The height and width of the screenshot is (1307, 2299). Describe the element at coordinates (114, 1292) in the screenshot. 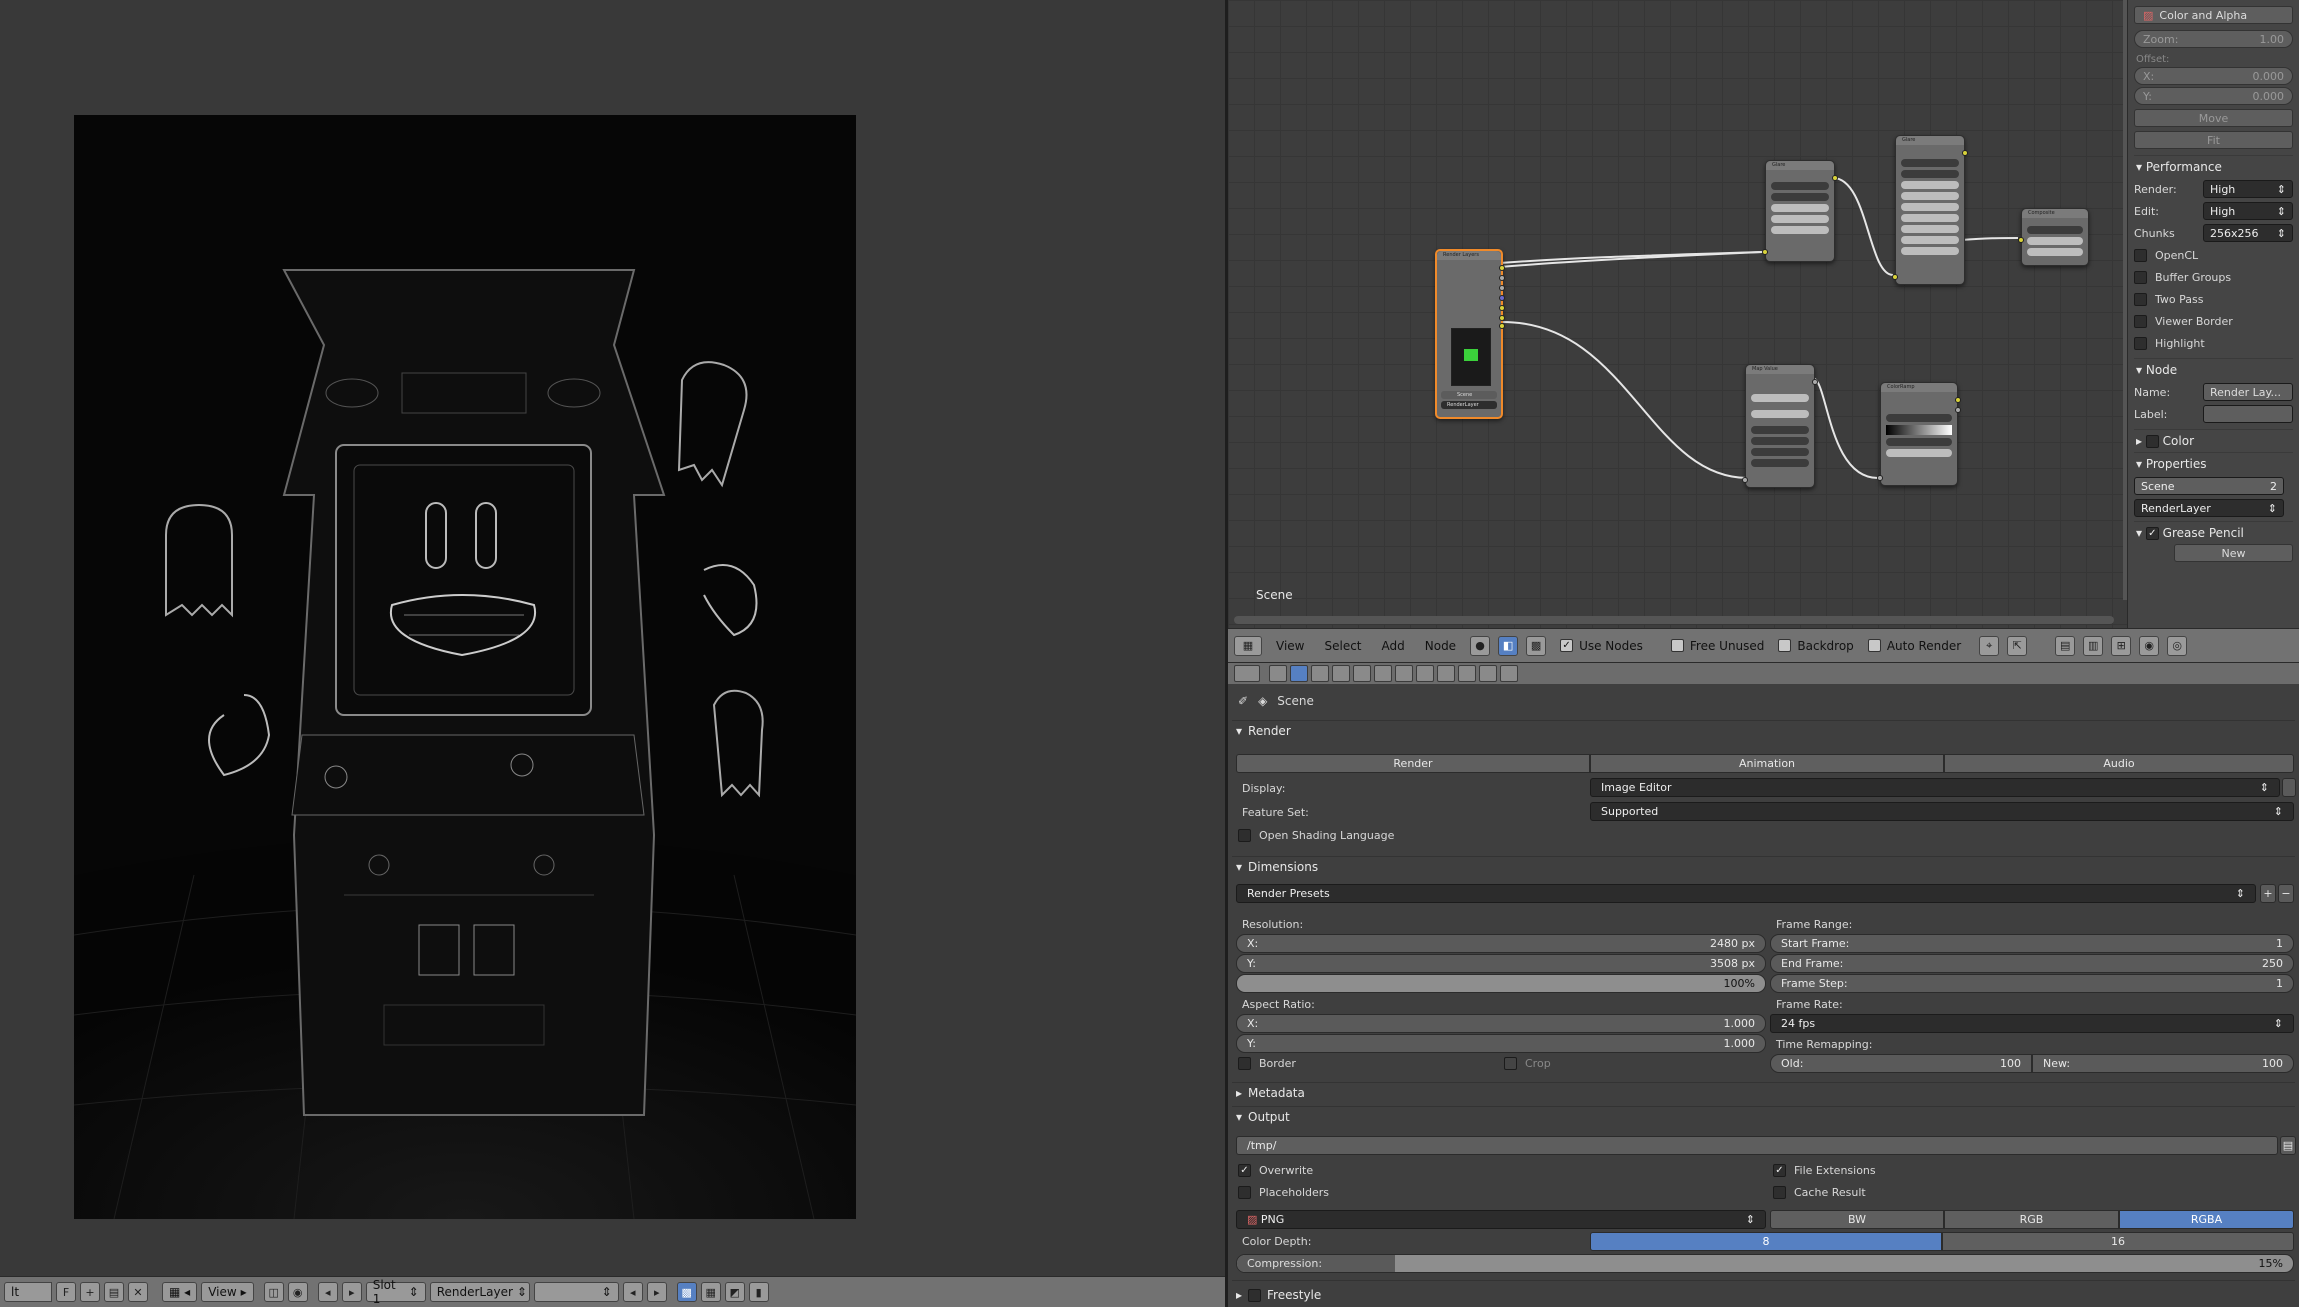

I see `open-folder-icon: ▤` at that location.